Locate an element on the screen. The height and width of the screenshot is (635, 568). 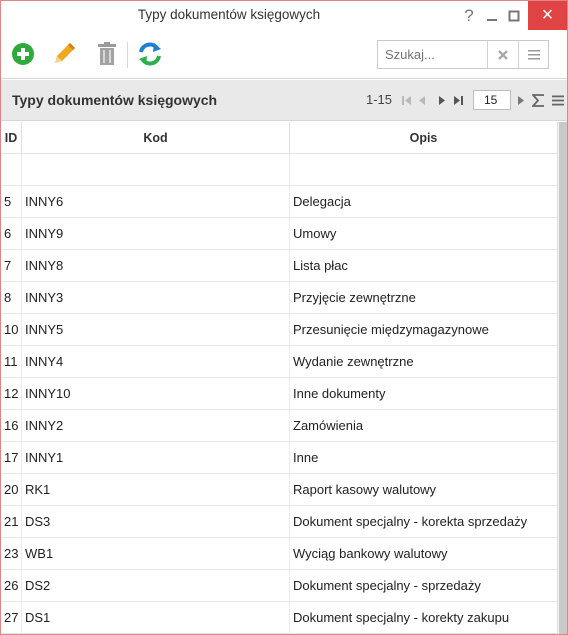
edit-button is located at coordinates (64, 54).